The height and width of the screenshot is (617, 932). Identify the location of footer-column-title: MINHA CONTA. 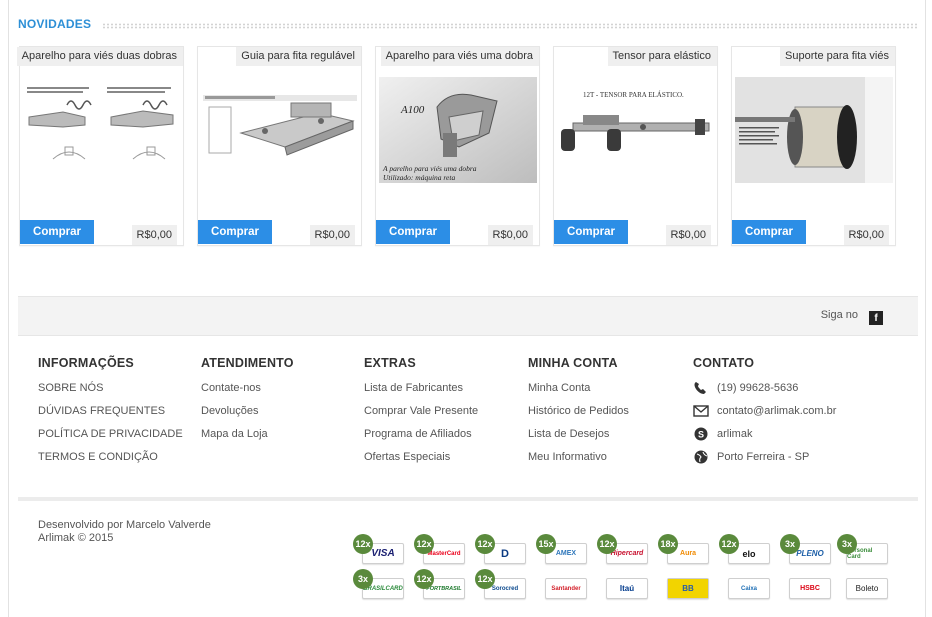
(573, 363).